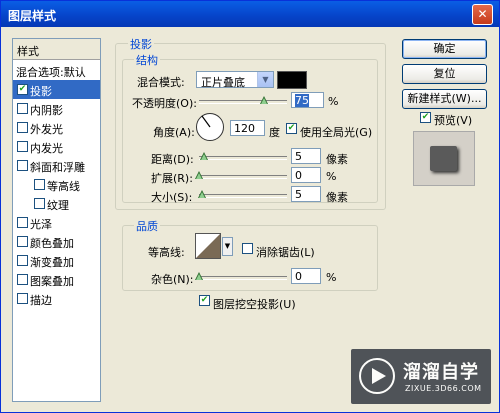 The height and width of the screenshot is (413, 500). What do you see at coordinates (46, 129) in the screenshot?
I see `style-item-label: 外发光` at bounding box center [46, 129].